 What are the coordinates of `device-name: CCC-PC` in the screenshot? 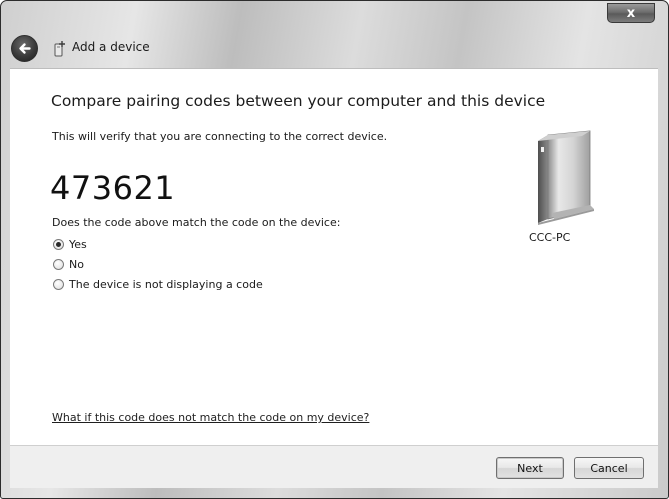 It's located at (550, 237).